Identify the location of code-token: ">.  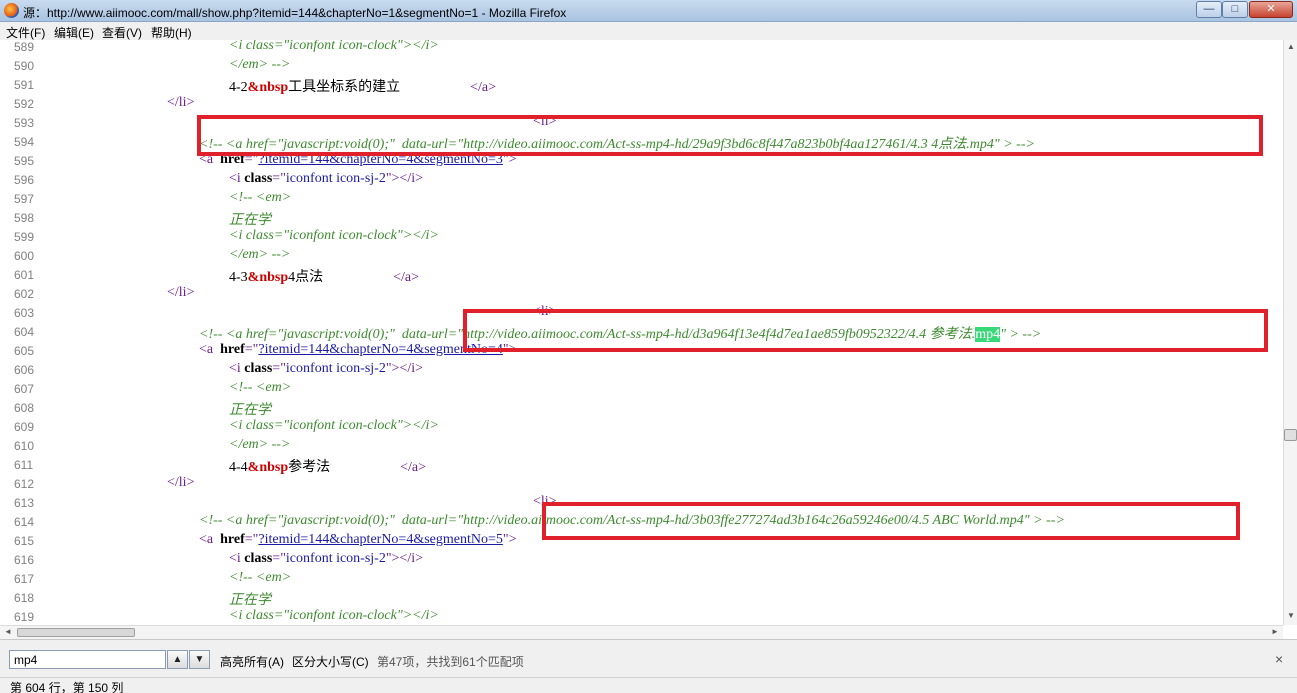
(509, 539).